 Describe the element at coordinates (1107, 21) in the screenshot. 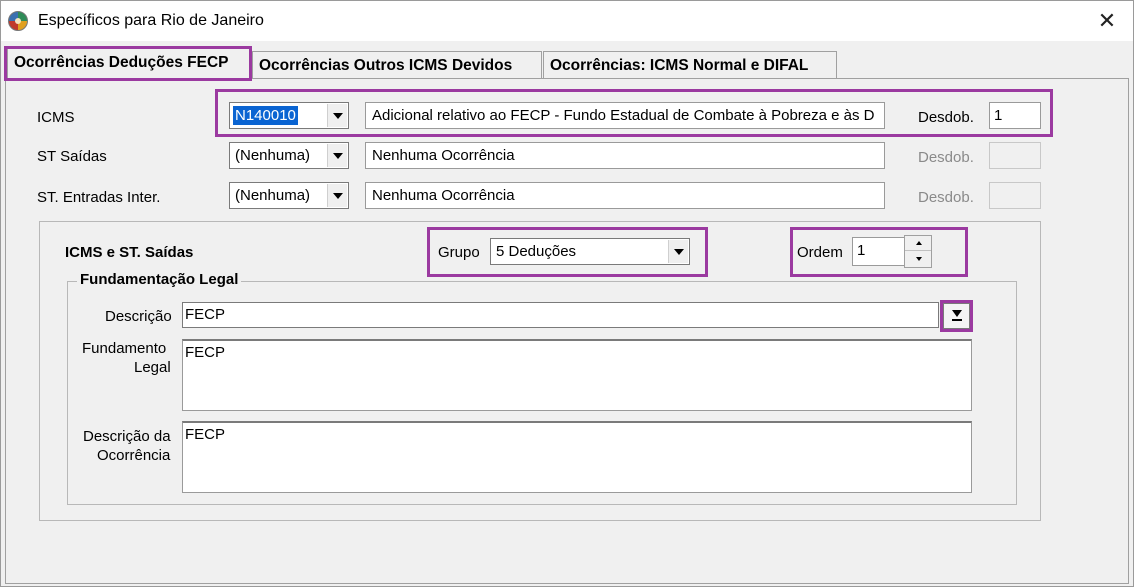

I see `close-icon: ✕` at that location.